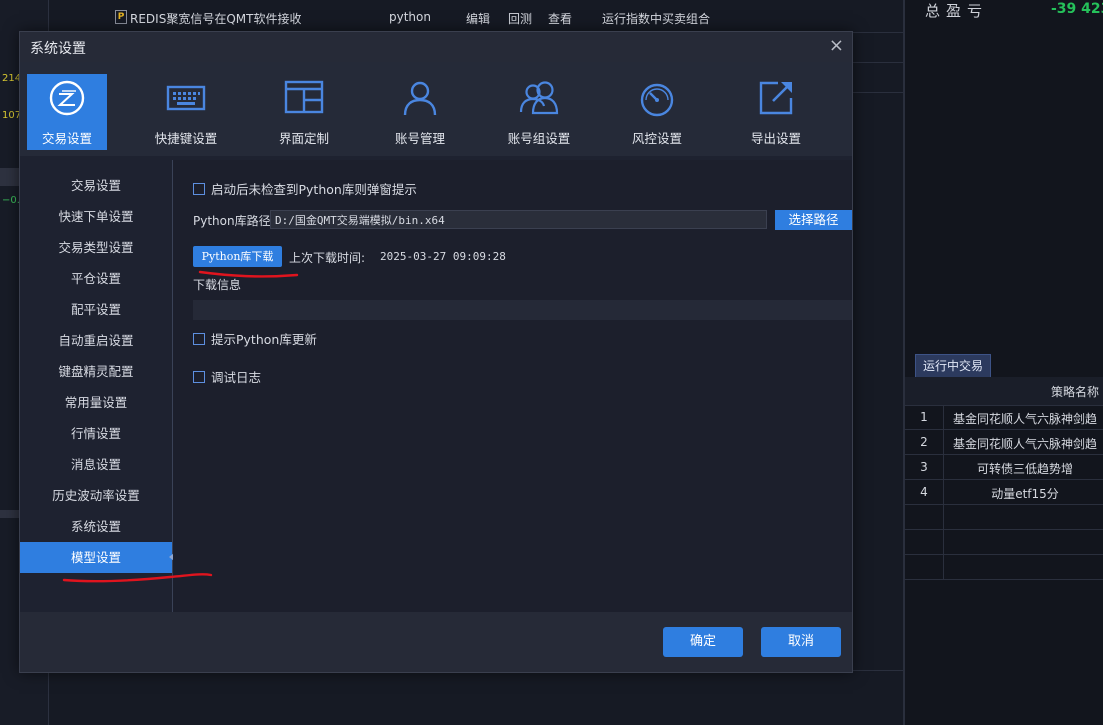  I want to click on sidebar-item-model-settings: 模型设置, so click(97, 557).